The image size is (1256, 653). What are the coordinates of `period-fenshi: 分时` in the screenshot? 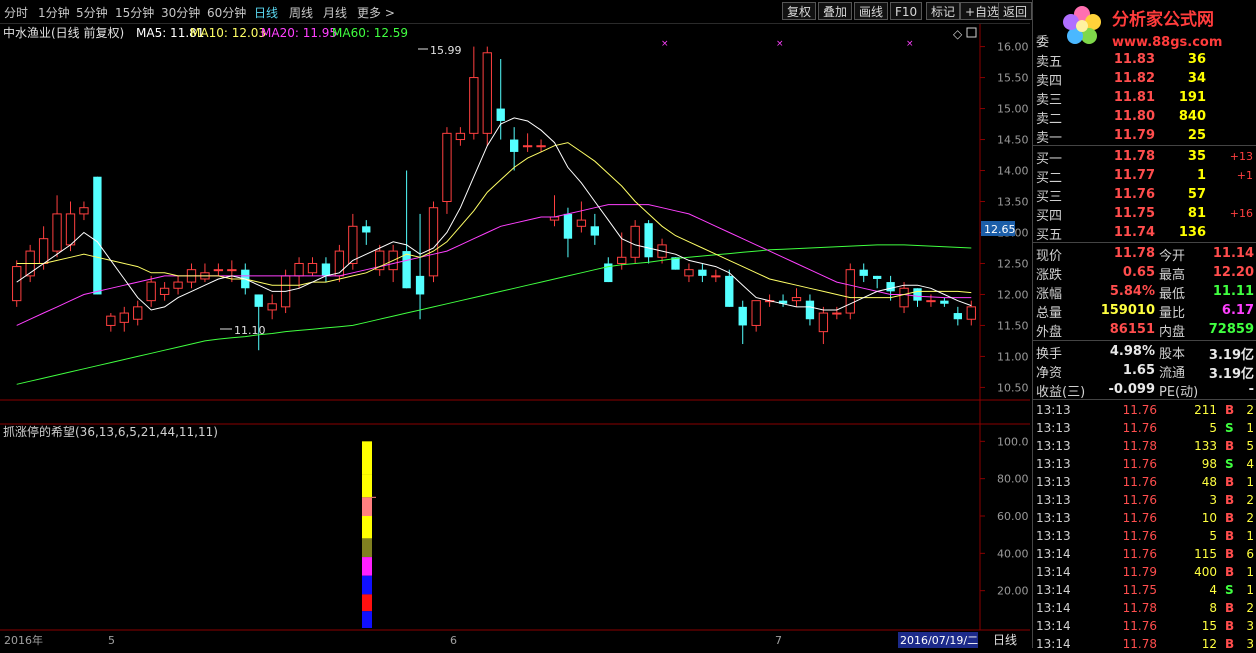 It's located at (16, 12).